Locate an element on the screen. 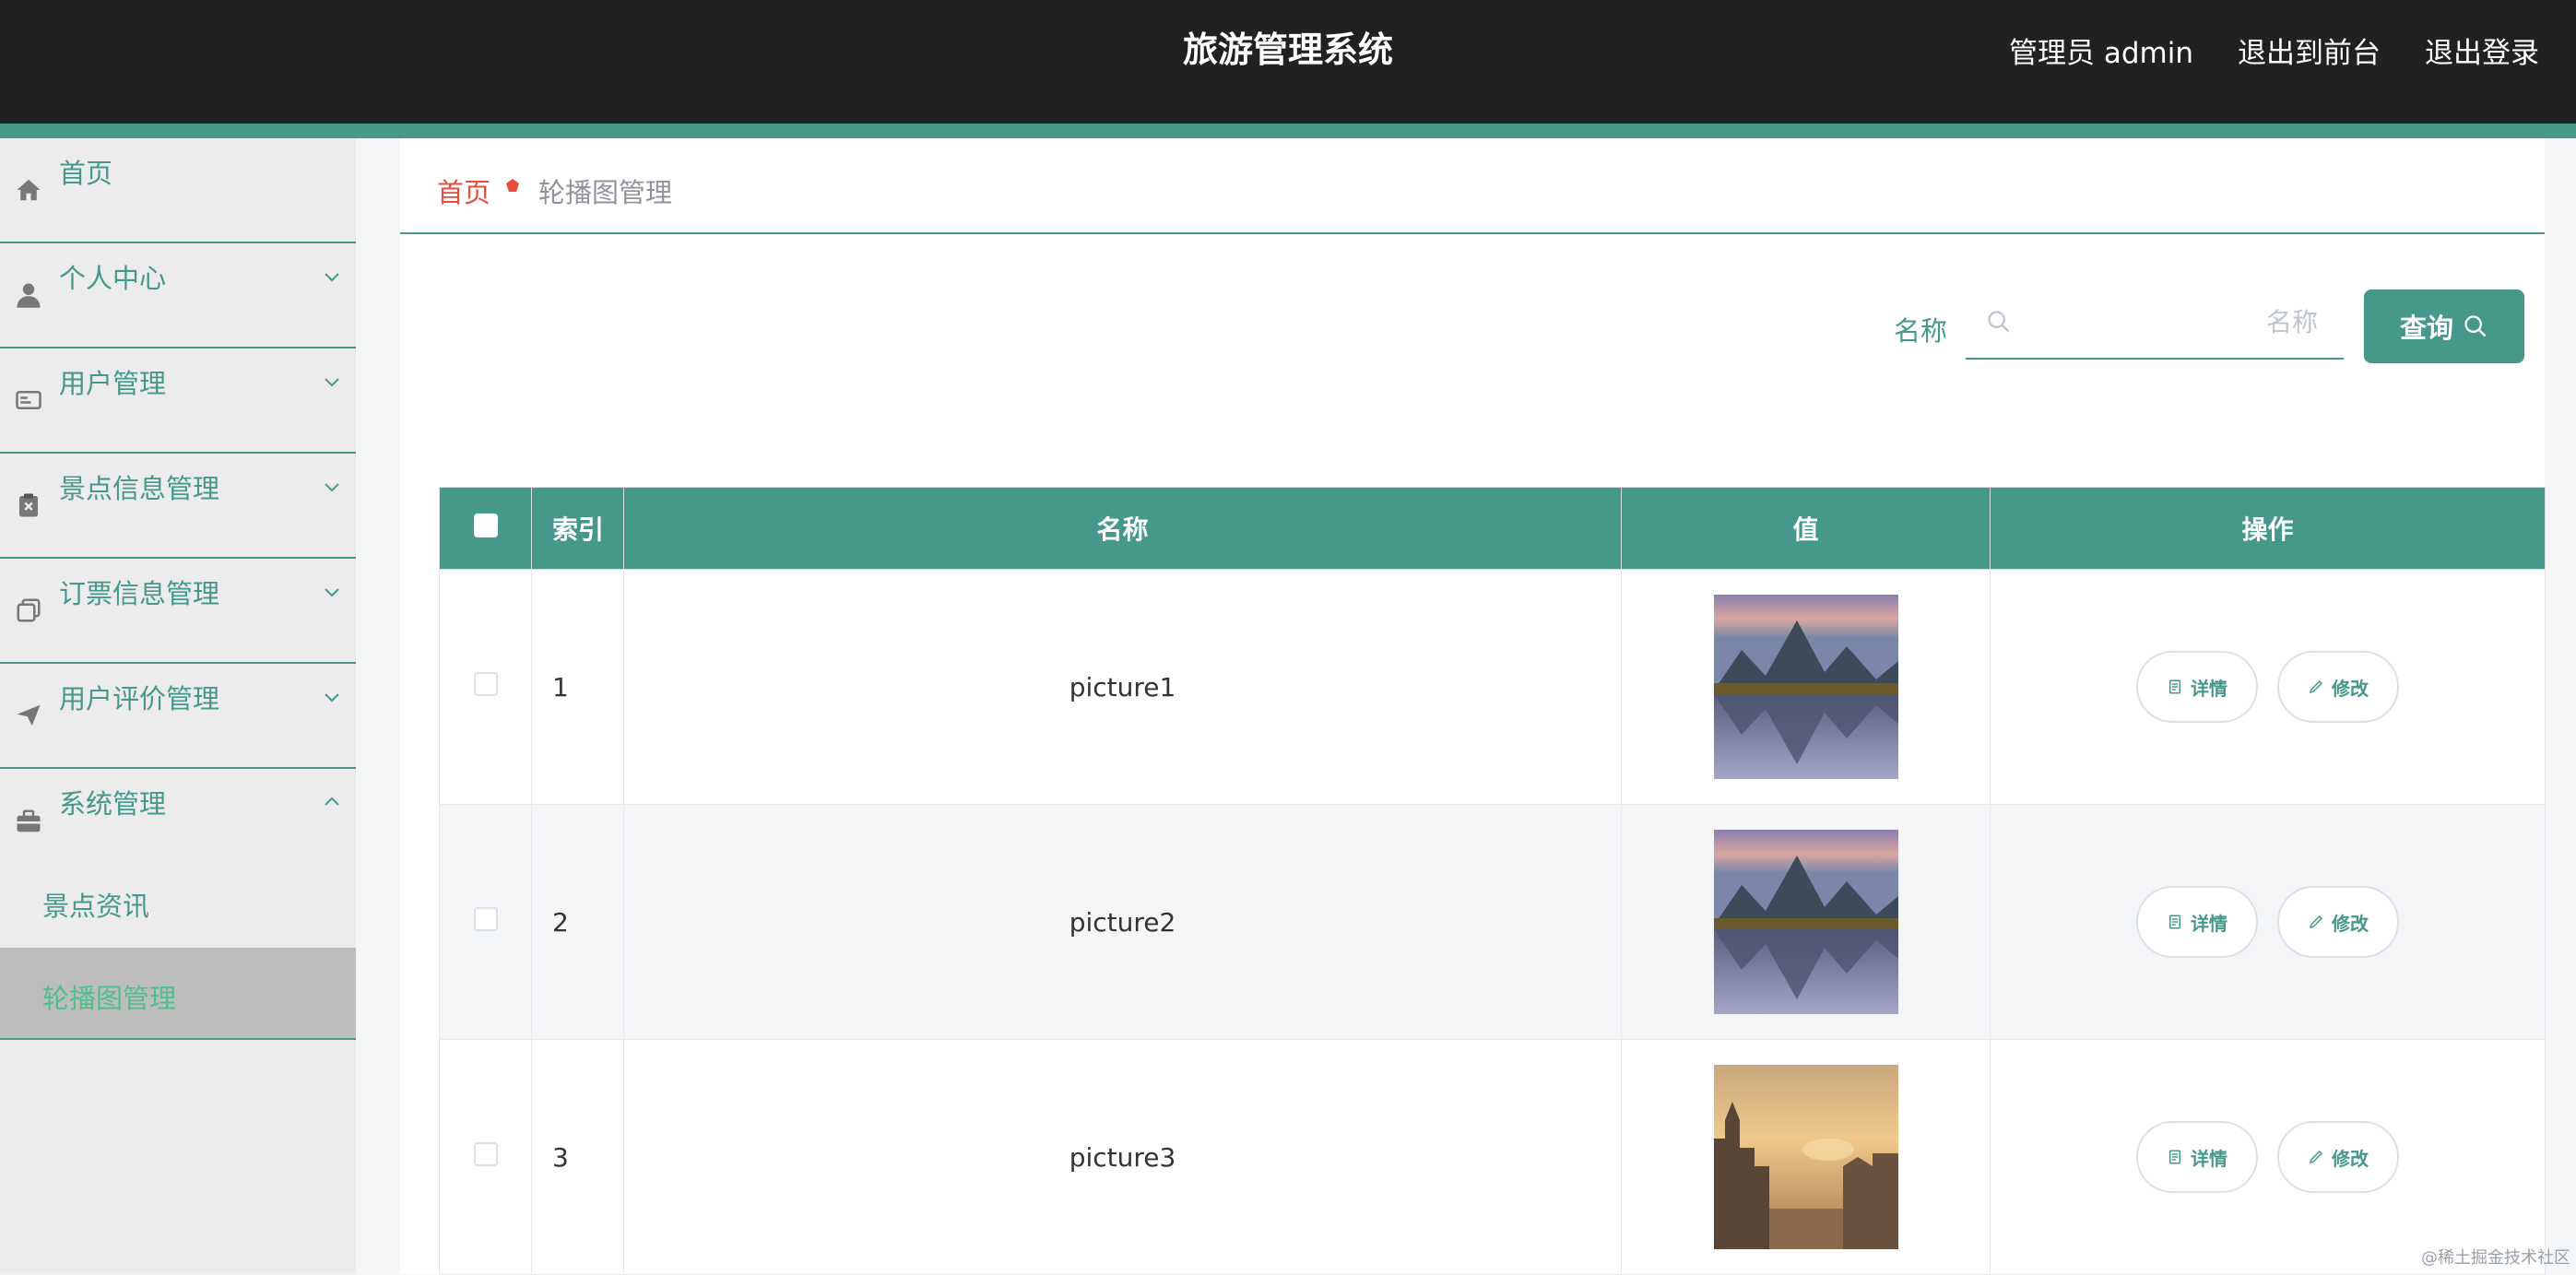  id-card-icon is located at coordinates (28, 400).